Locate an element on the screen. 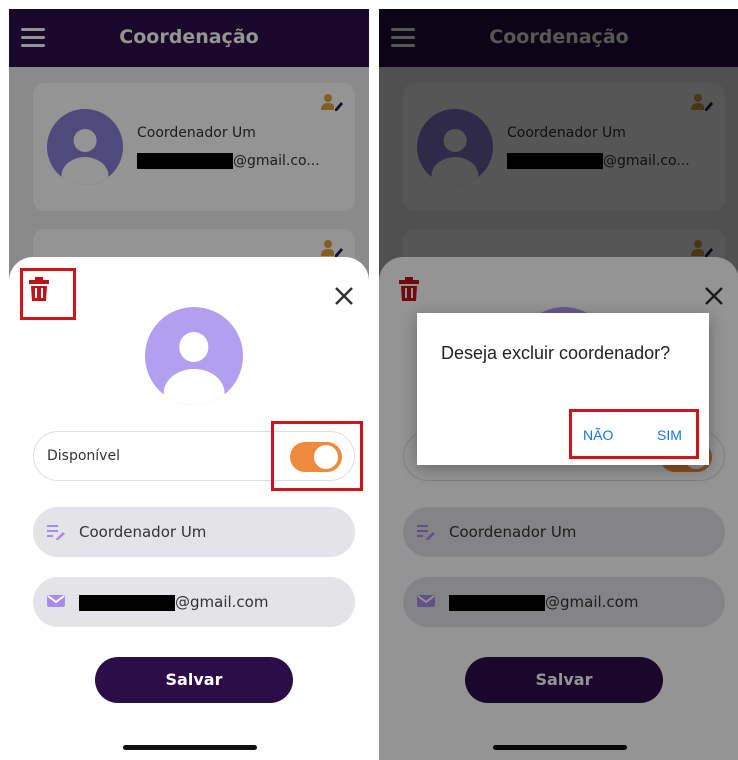 This screenshot has width=738, height=760. confirm-dialog: Deseja excluir coordenador? NÃO SIM is located at coordinates (563, 389).